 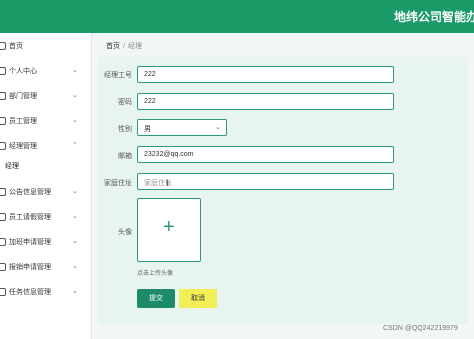 I want to click on cancel-button: 取消, so click(x=198, y=298).